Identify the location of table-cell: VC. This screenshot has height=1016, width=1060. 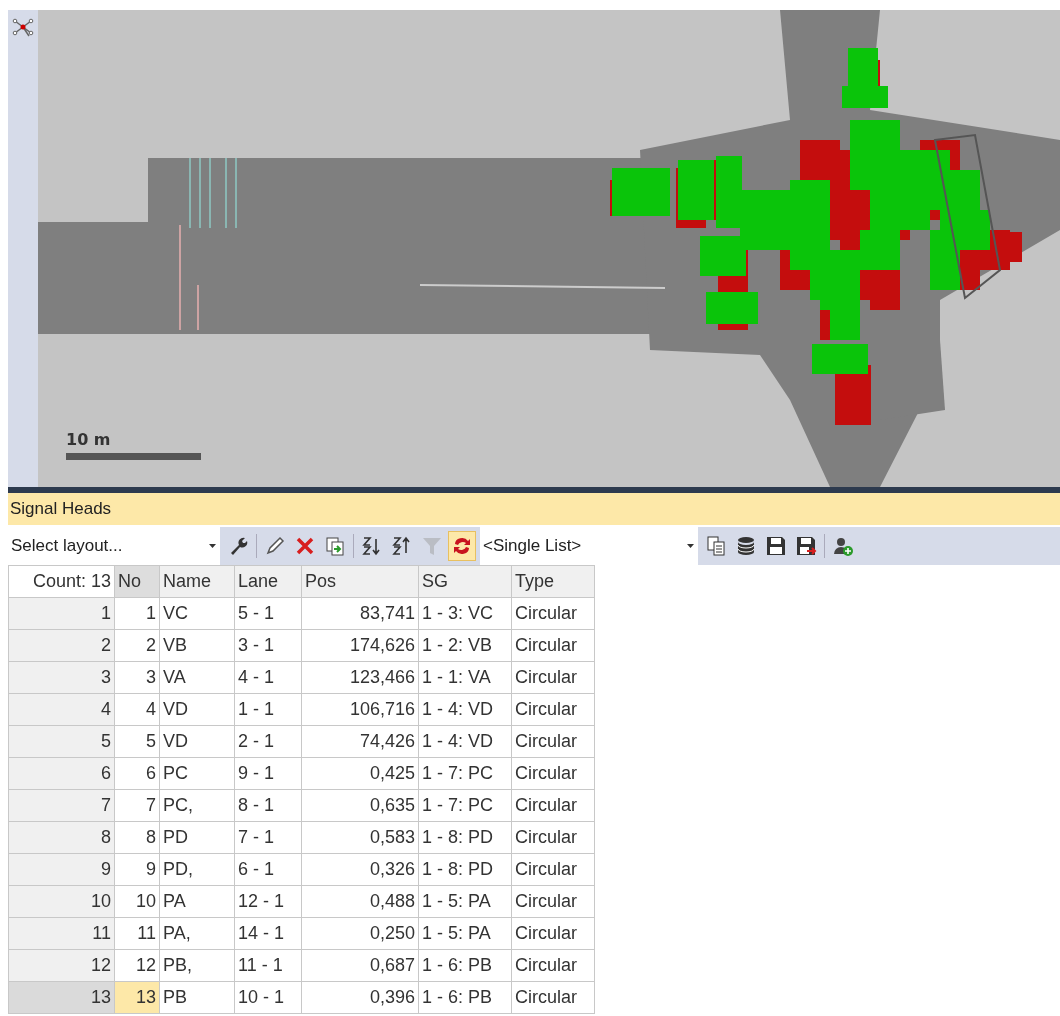
(197, 613).